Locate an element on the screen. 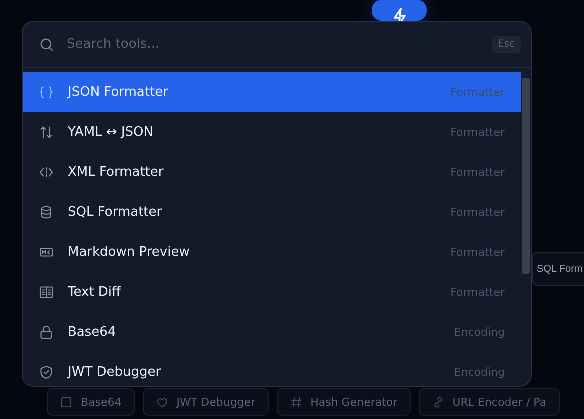  shield-icon is located at coordinates (46, 372).